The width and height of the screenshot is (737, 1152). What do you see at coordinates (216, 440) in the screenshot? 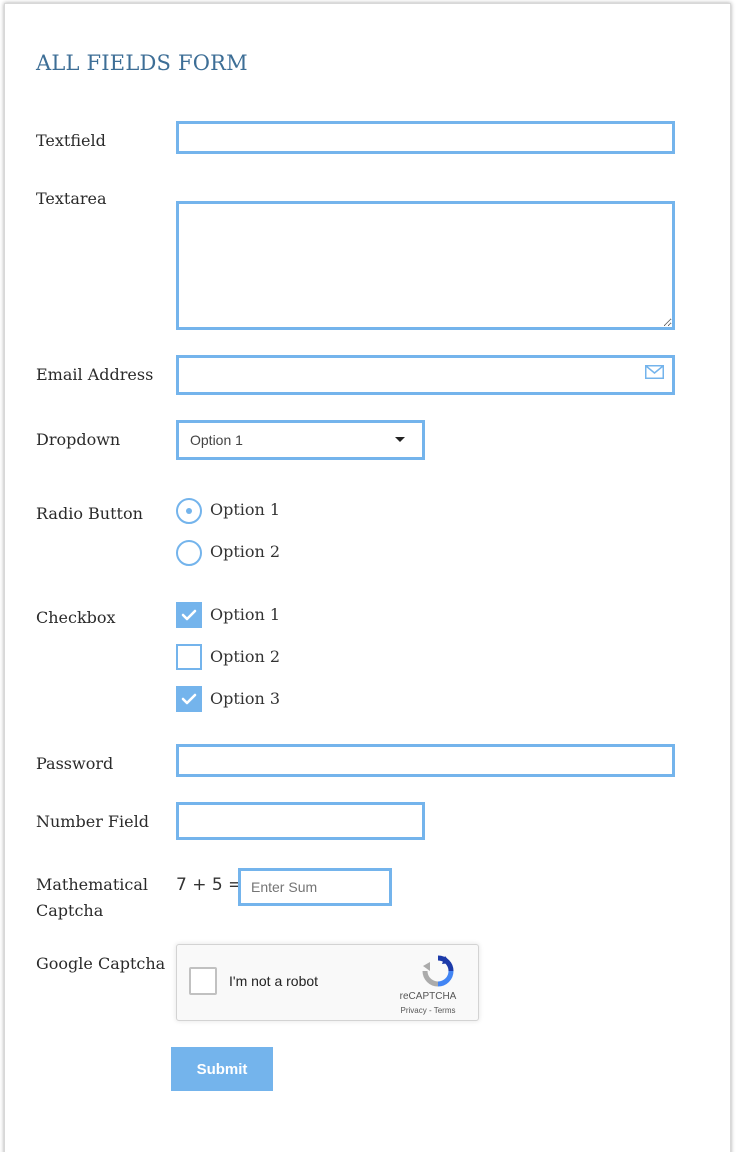
I see `dropdown-selected-value: Option 1` at bounding box center [216, 440].